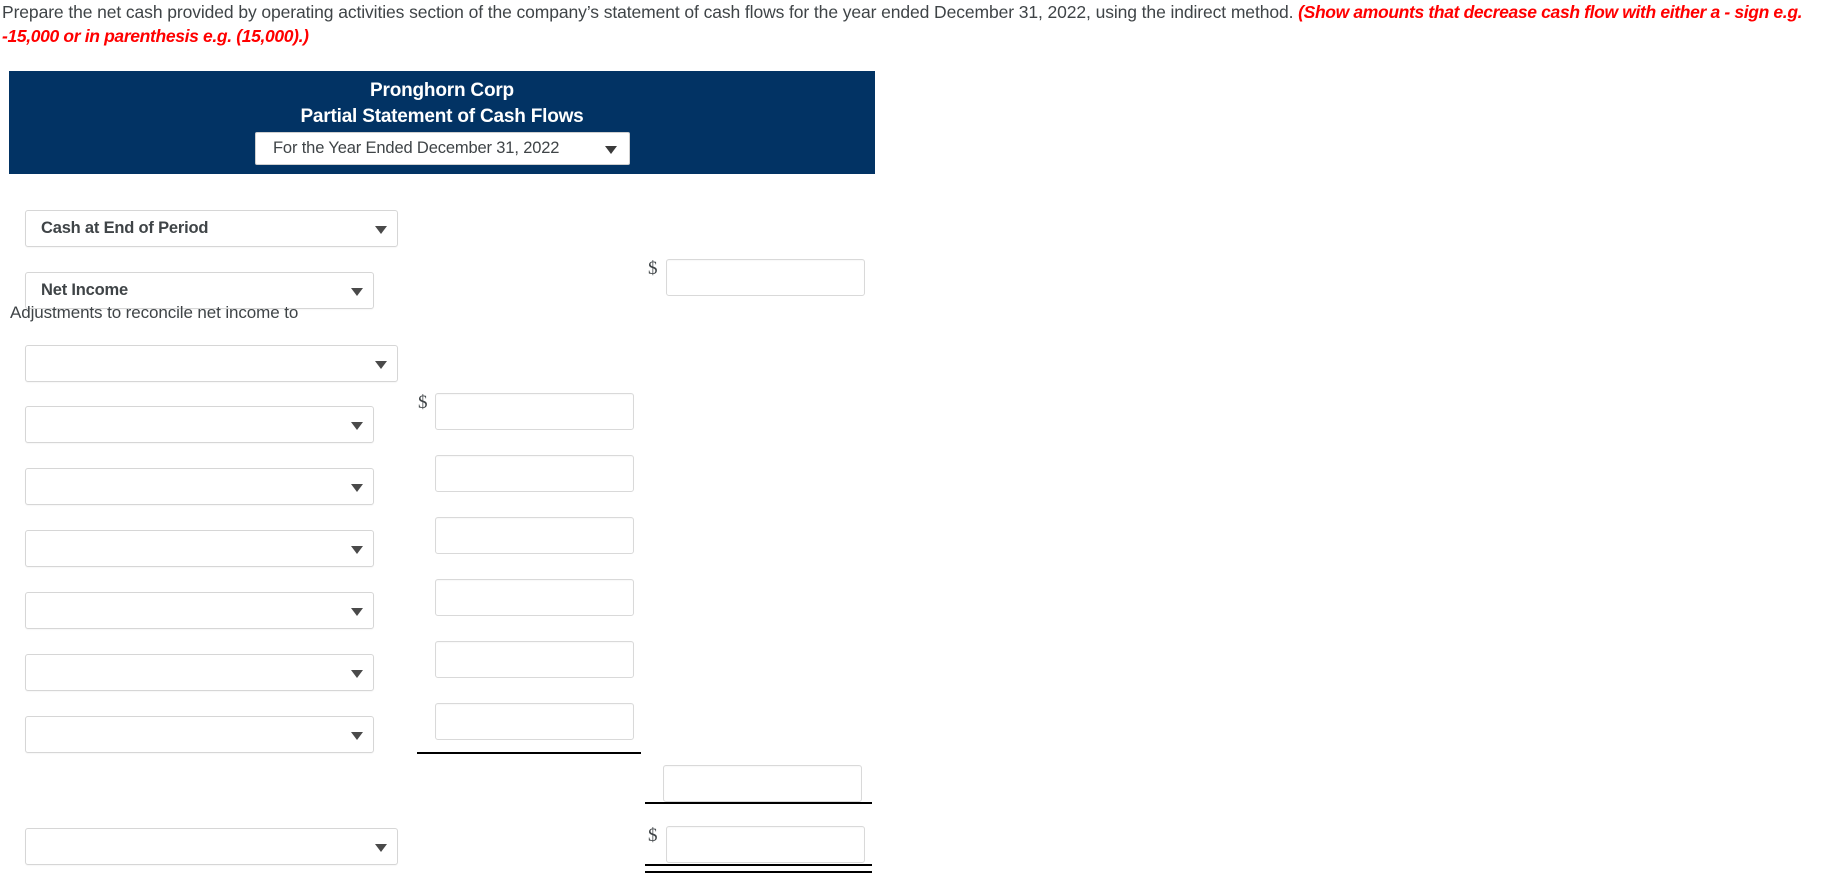 Image resolution: width=1828 pixels, height=892 pixels. What do you see at coordinates (758, 803) in the screenshot?
I see `subtotal-rule-right-column` at bounding box center [758, 803].